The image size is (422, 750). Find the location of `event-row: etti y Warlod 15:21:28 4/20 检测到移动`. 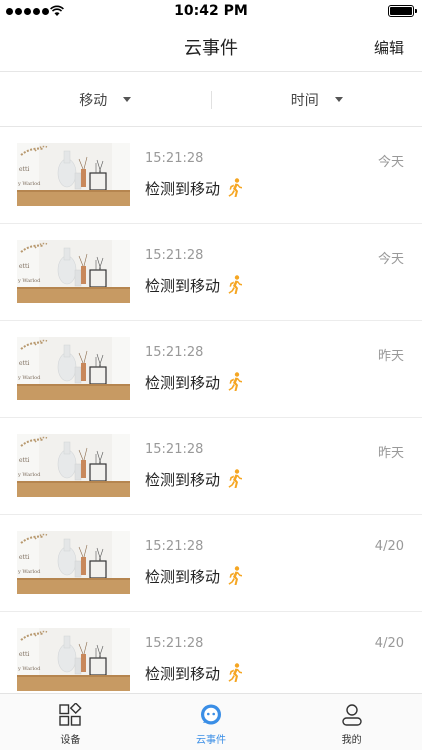

event-row: etti y Warlod 15:21:28 4/20 检测到移动 is located at coordinates (211, 563).